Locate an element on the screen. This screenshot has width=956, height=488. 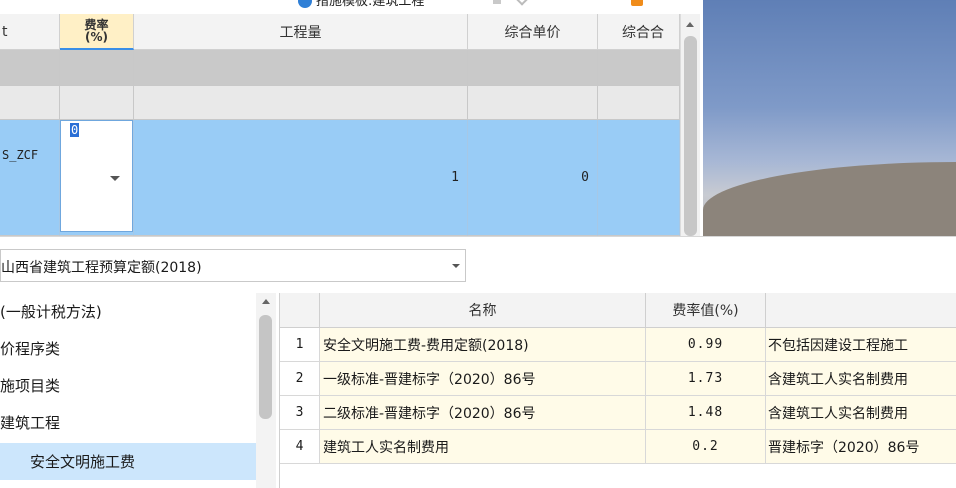
tree-scrollbar is located at coordinates (266, 390).